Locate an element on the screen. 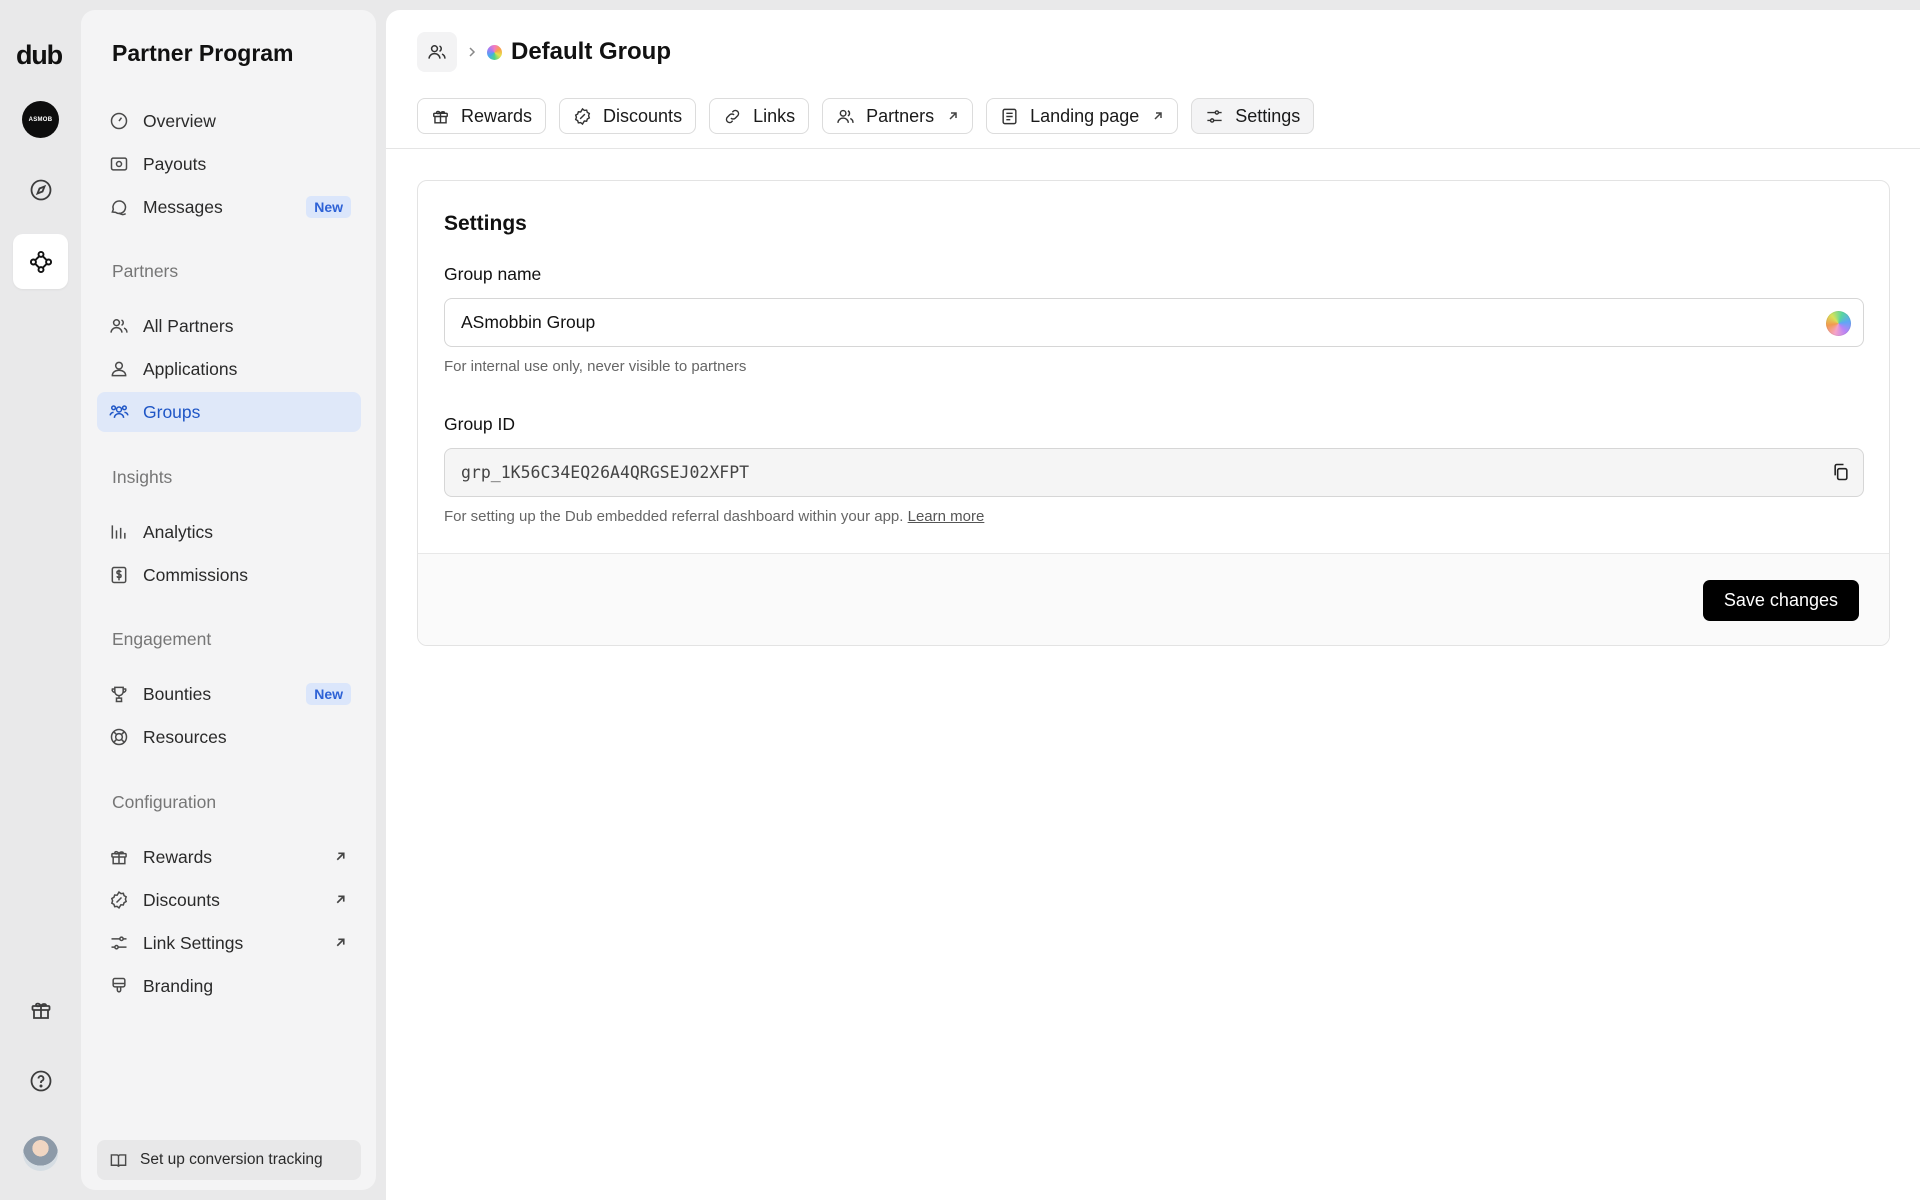  copy-icon is located at coordinates (1841, 472).